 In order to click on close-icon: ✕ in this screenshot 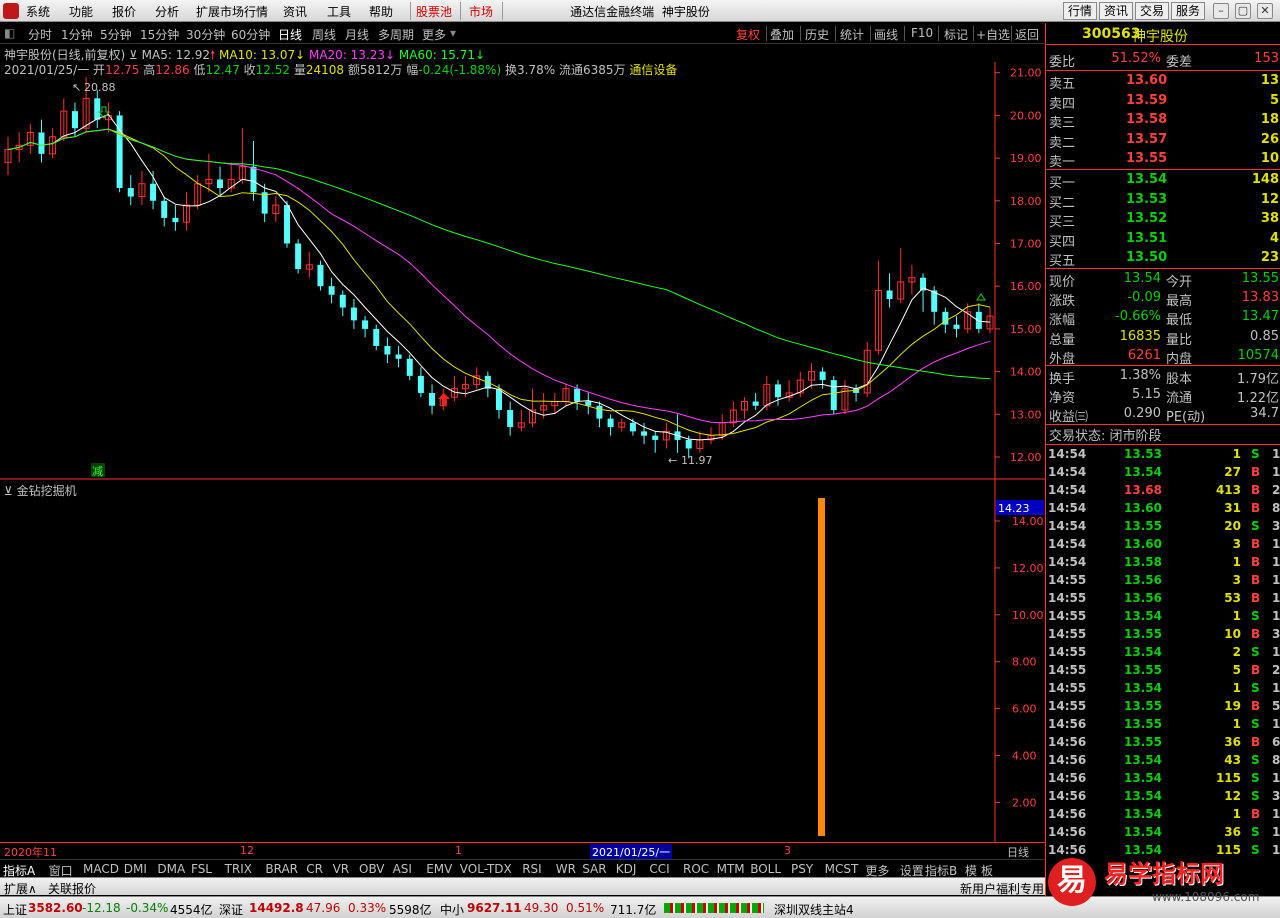, I will do `click(1265, 11)`.